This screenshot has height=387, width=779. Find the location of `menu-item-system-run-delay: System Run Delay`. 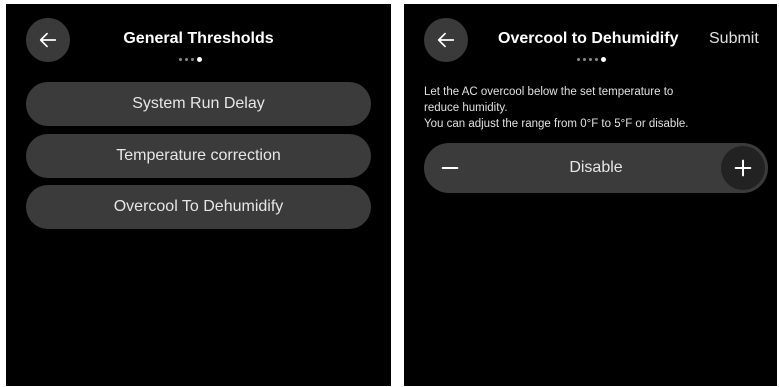

menu-item-system-run-delay: System Run Delay is located at coordinates (198, 104).